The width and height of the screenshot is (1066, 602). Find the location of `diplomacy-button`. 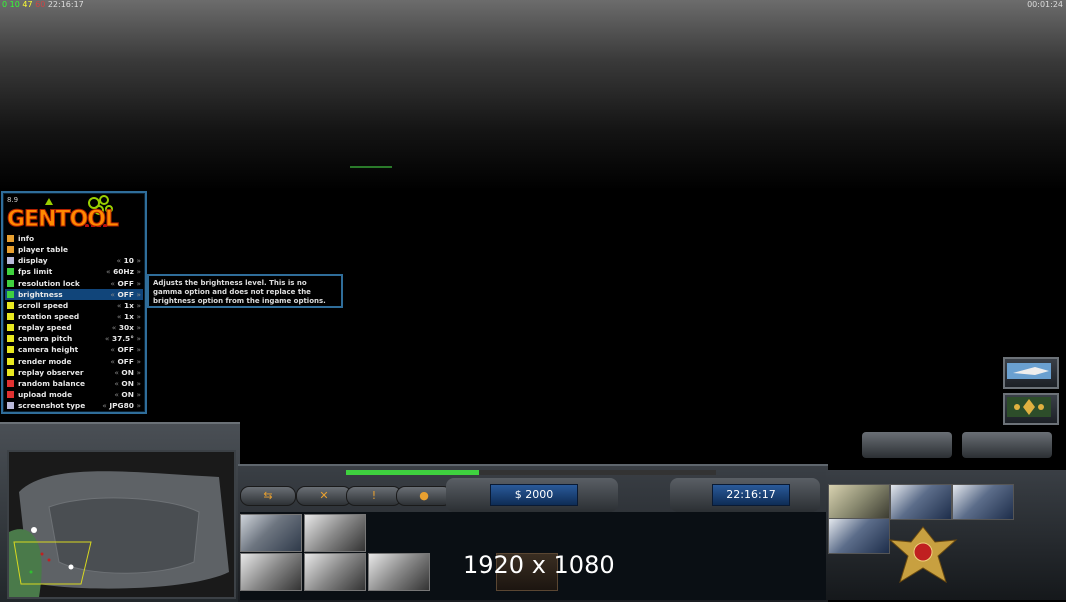

diplomacy-button is located at coordinates (1007, 445).